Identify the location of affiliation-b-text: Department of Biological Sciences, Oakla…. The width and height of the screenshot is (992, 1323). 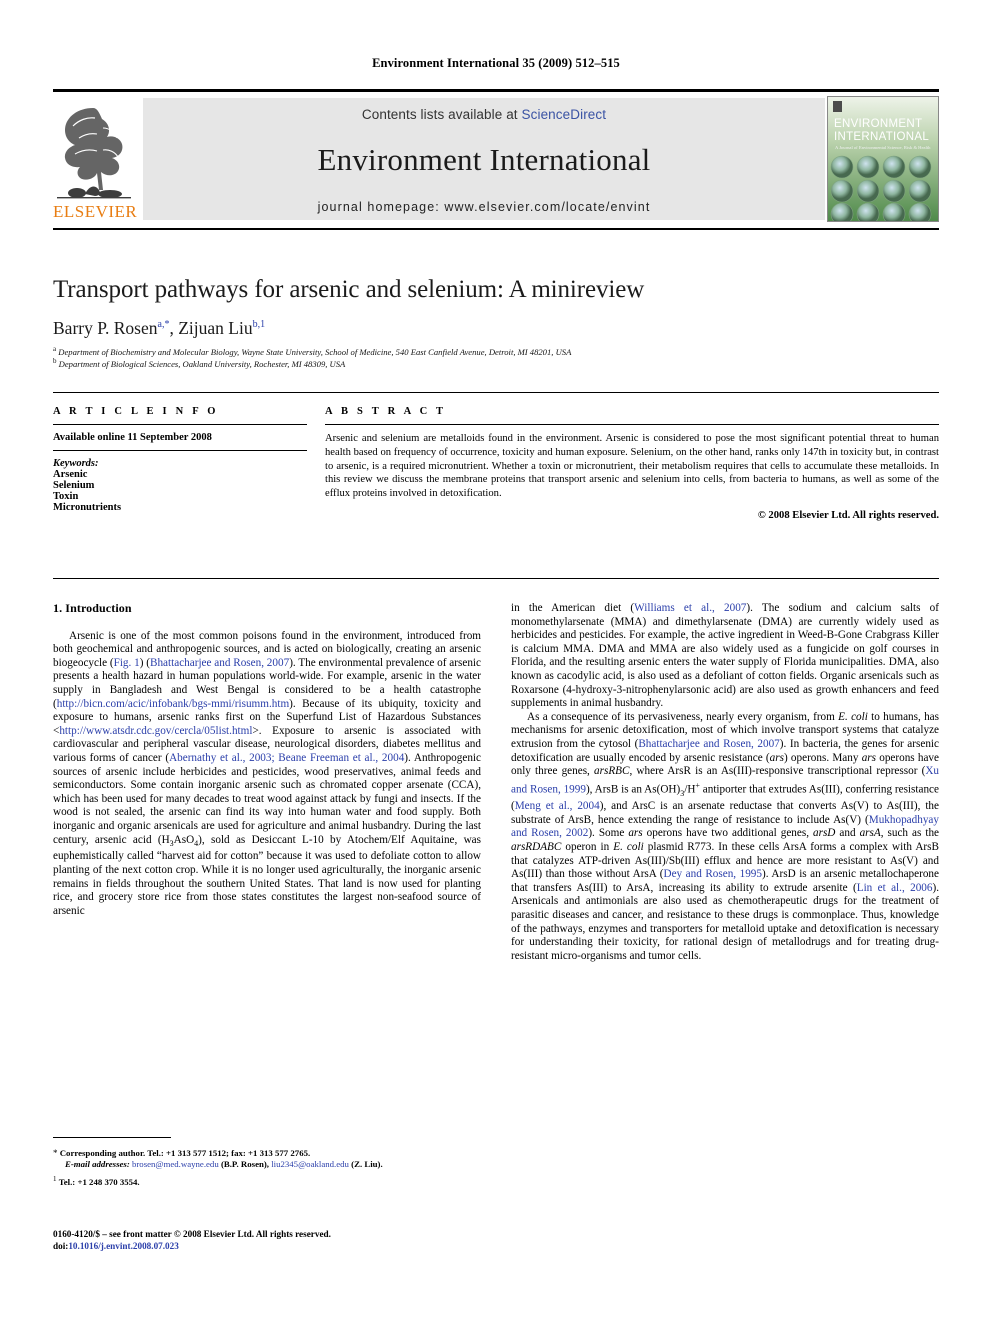
(202, 363).